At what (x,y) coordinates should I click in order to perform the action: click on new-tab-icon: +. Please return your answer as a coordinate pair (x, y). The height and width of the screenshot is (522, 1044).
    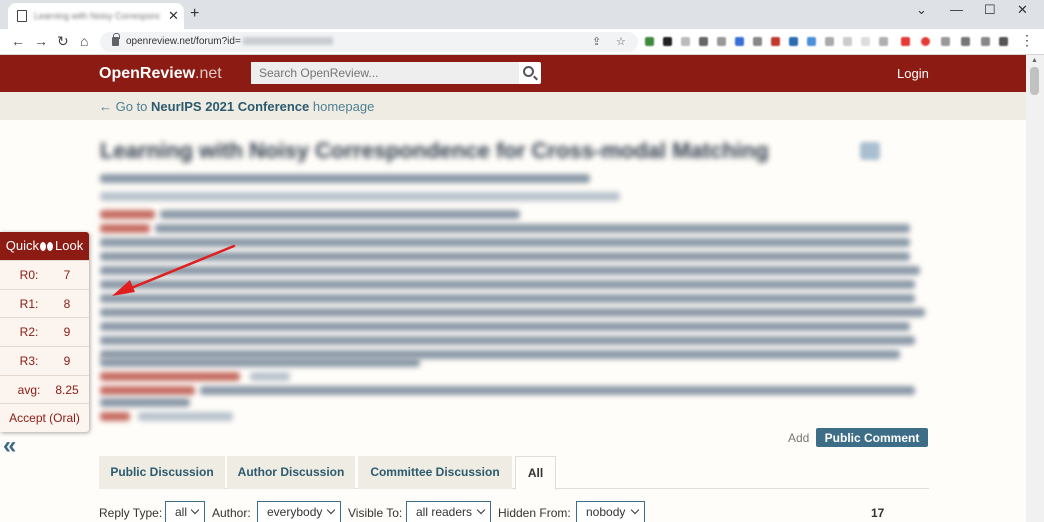
    Looking at the image, I should click on (194, 14).